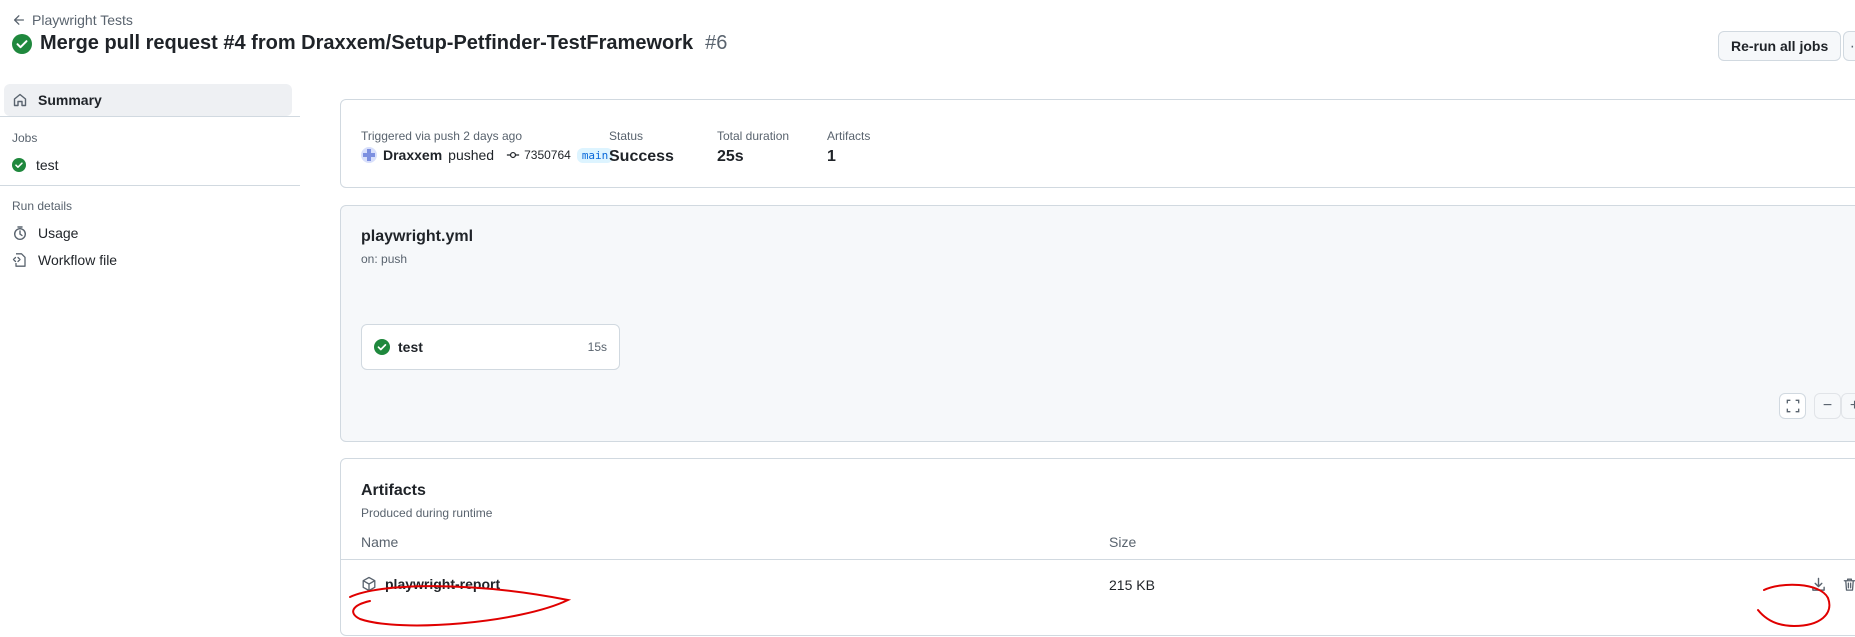 The height and width of the screenshot is (637, 1855). Describe the element at coordinates (369, 584) in the screenshot. I see `package-icon` at that location.